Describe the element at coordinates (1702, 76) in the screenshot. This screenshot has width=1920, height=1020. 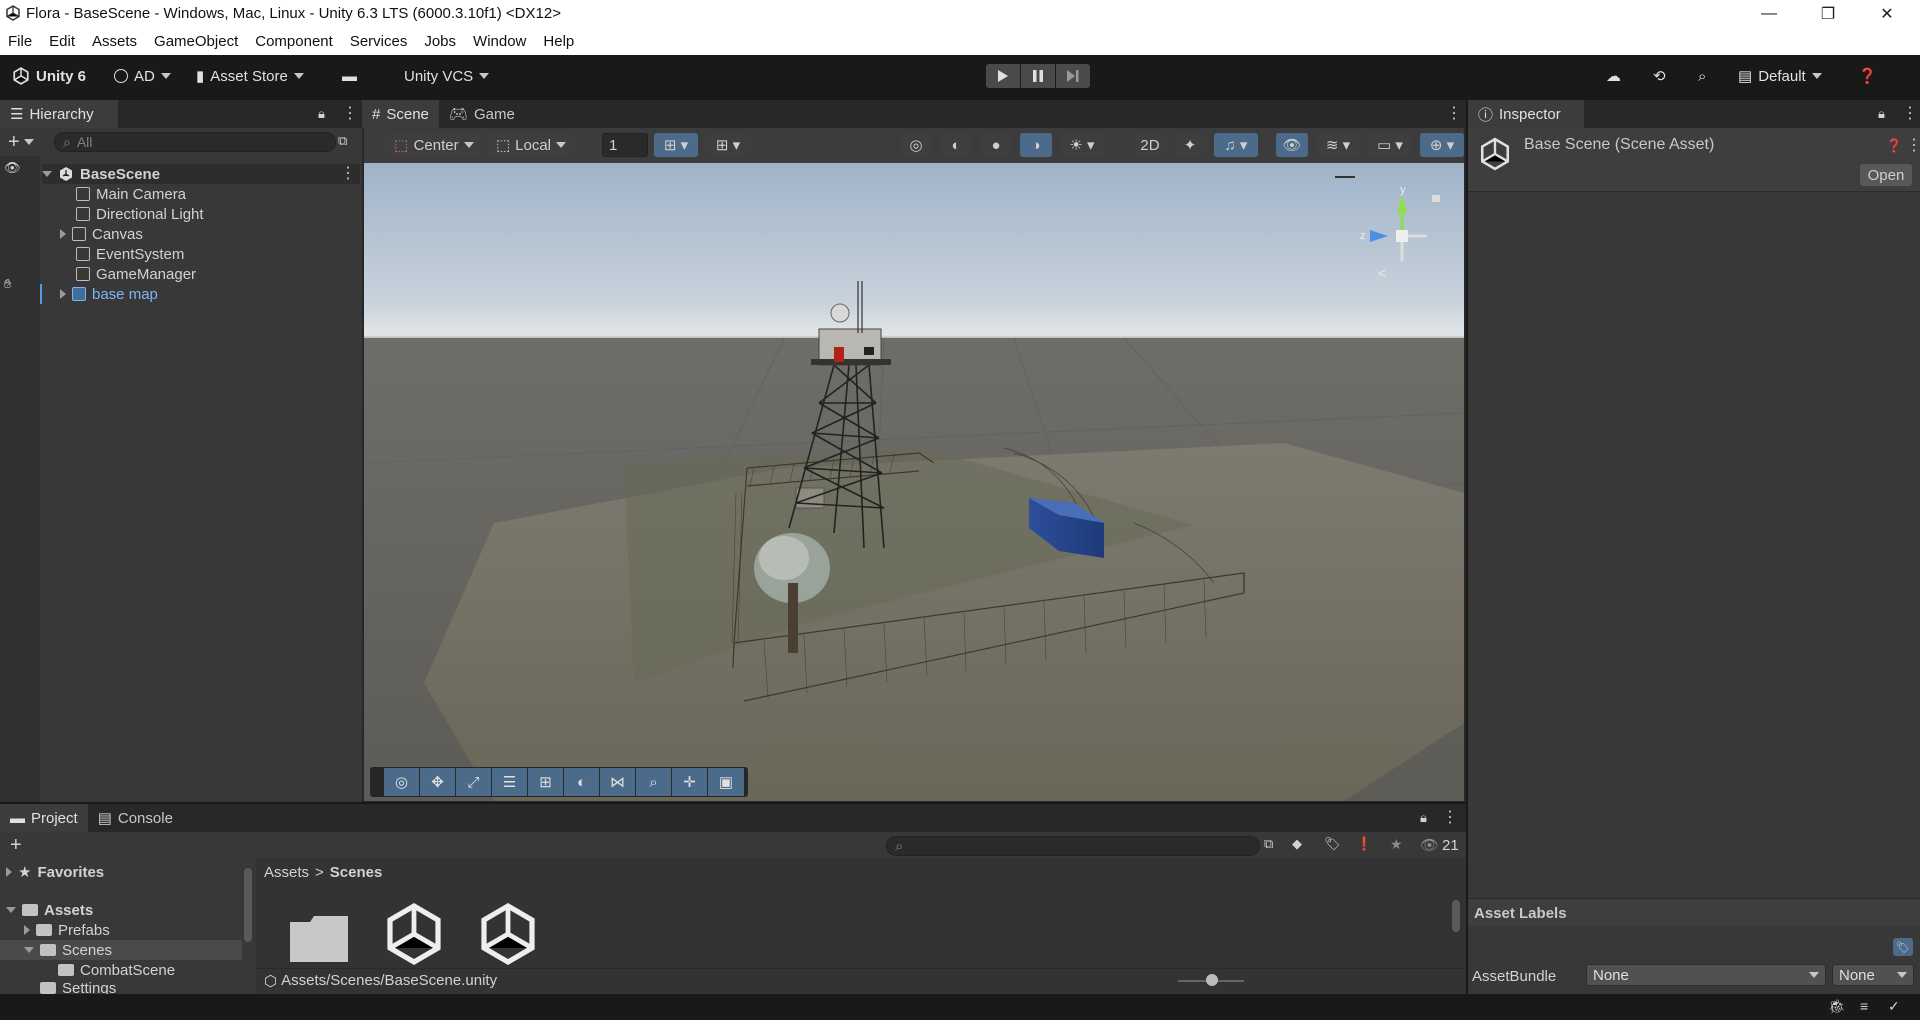
I see `search-icon: ⌕` at that location.